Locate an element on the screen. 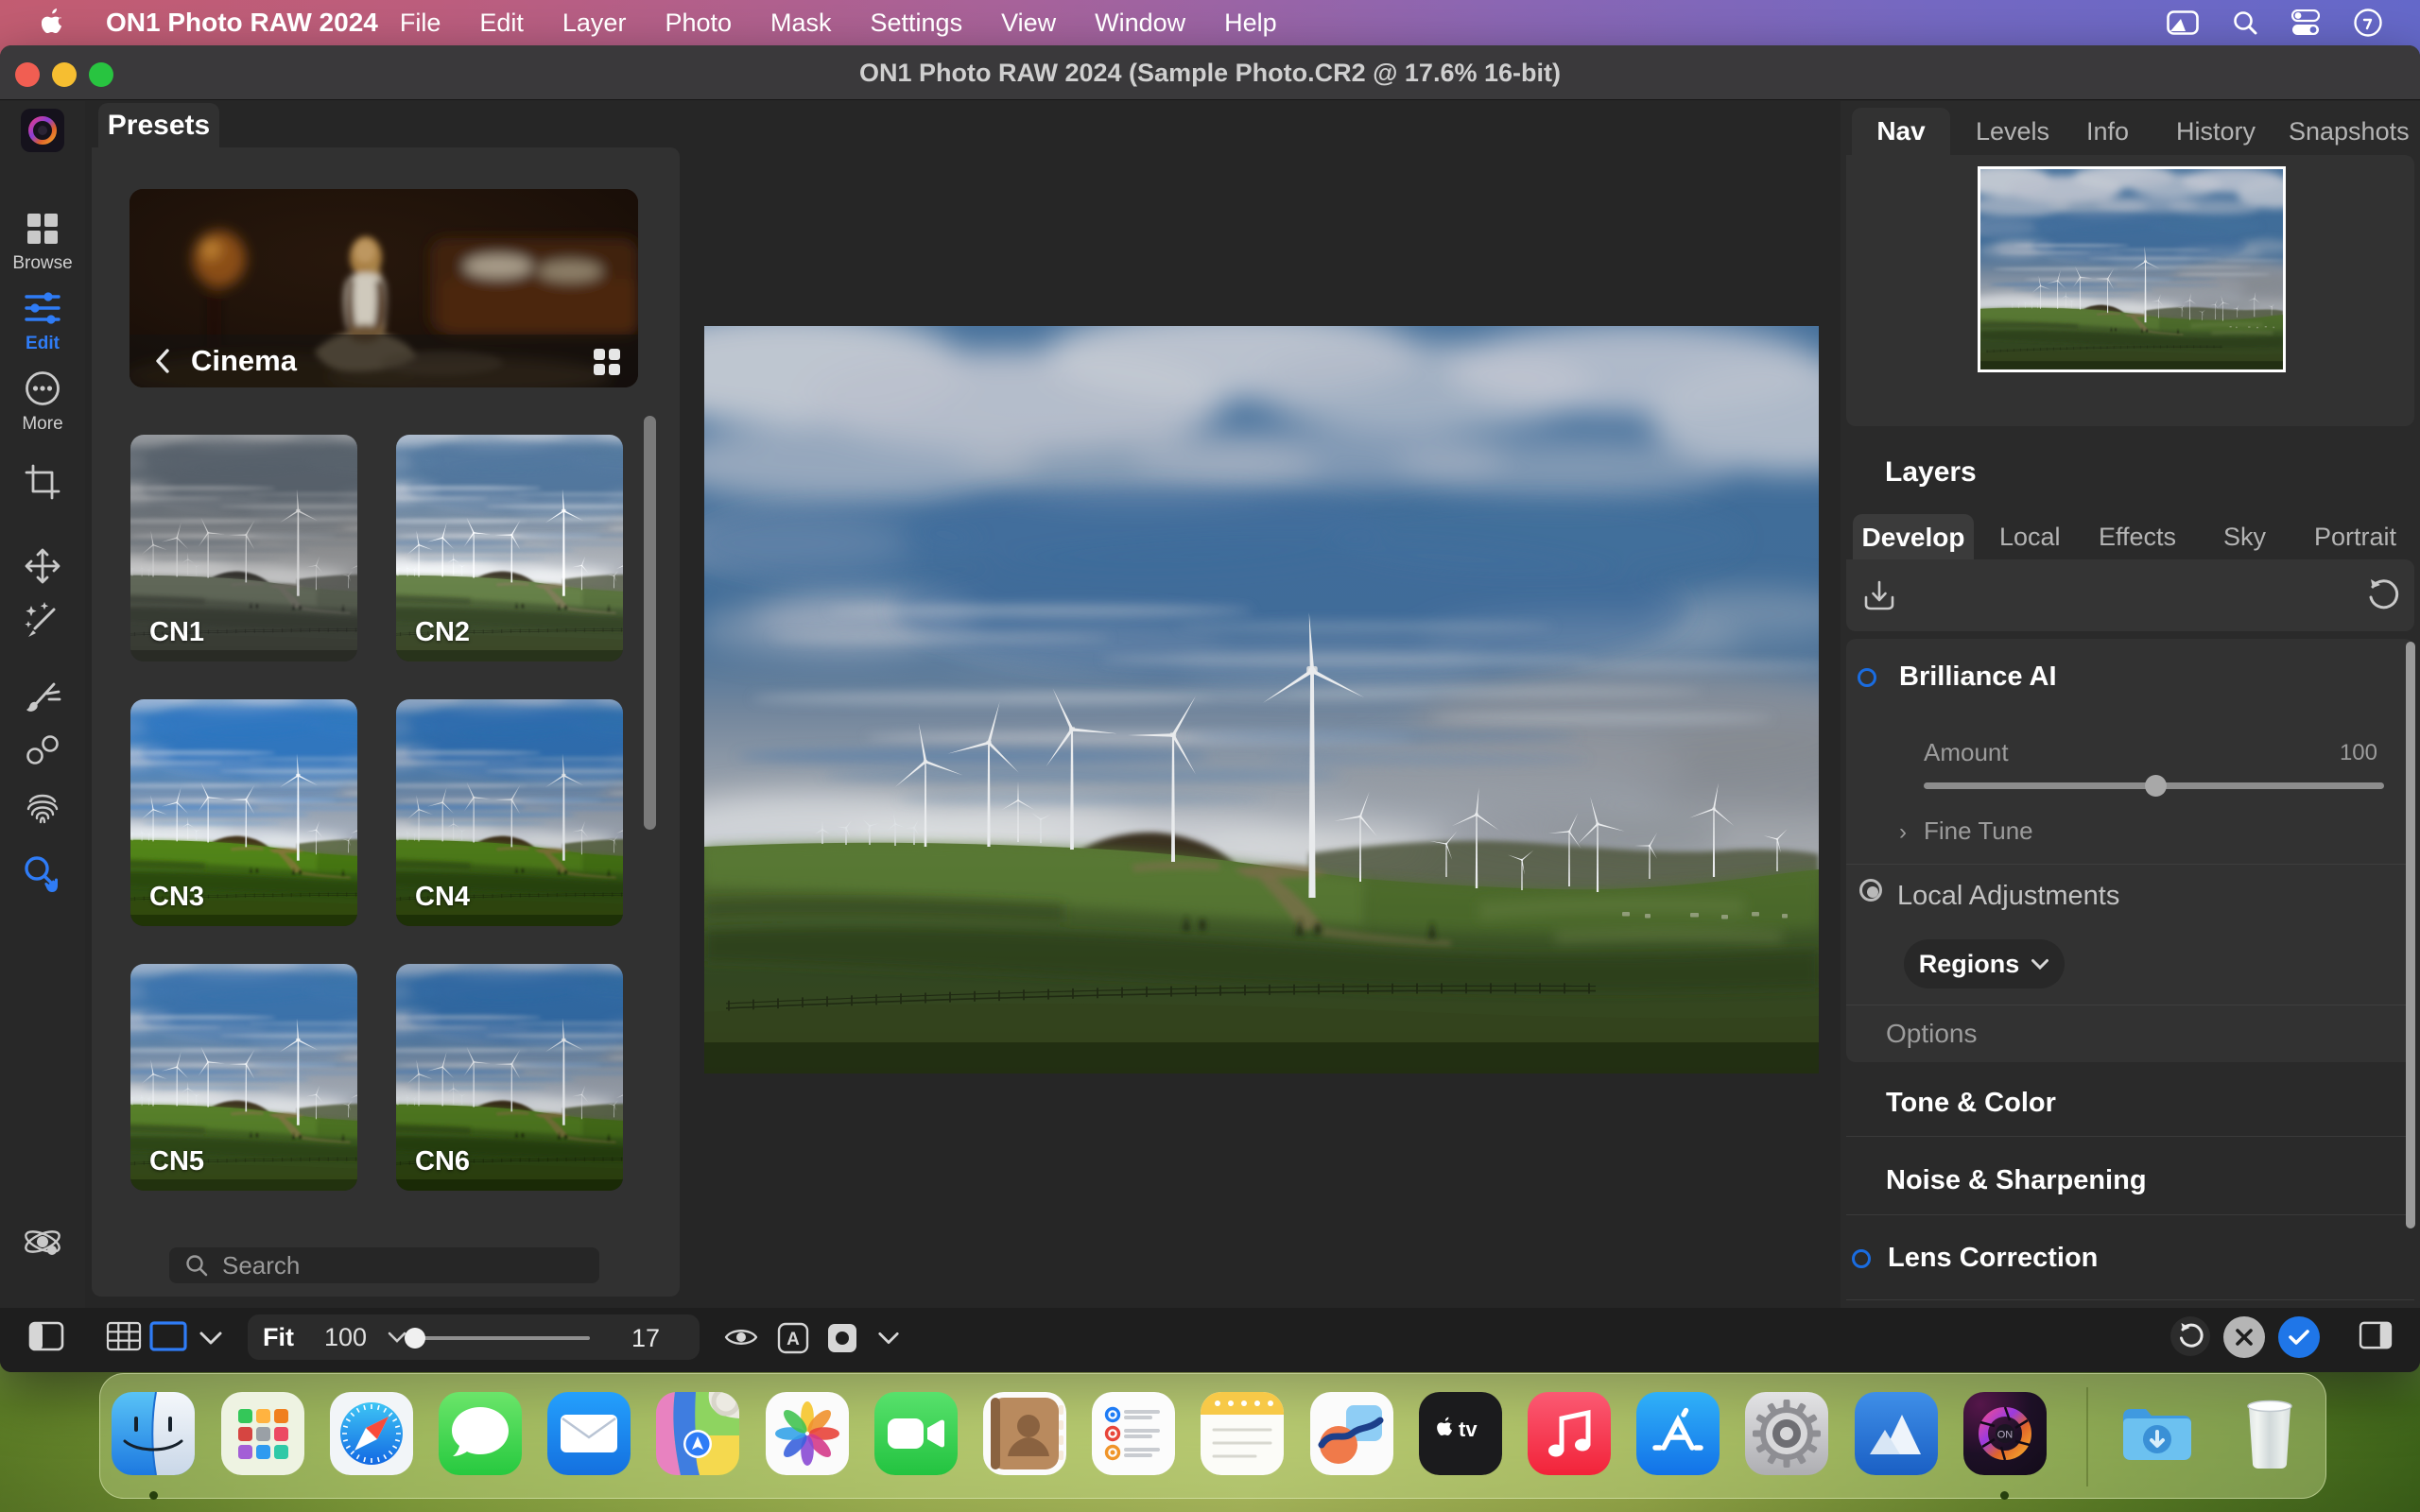 The image size is (2420, 1512). svg-text: A is located at coordinates (793, 1339).